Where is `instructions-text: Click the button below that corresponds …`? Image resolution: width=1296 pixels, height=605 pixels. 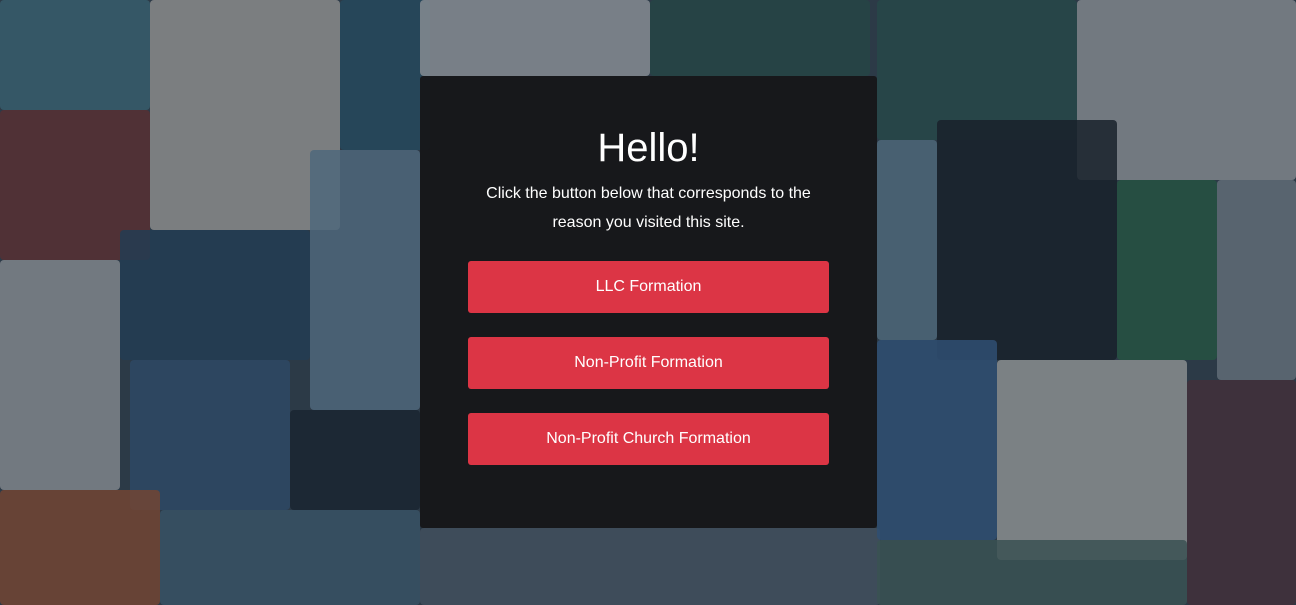
instructions-text: Click the button below that corresponds … is located at coordinates (648, 208).